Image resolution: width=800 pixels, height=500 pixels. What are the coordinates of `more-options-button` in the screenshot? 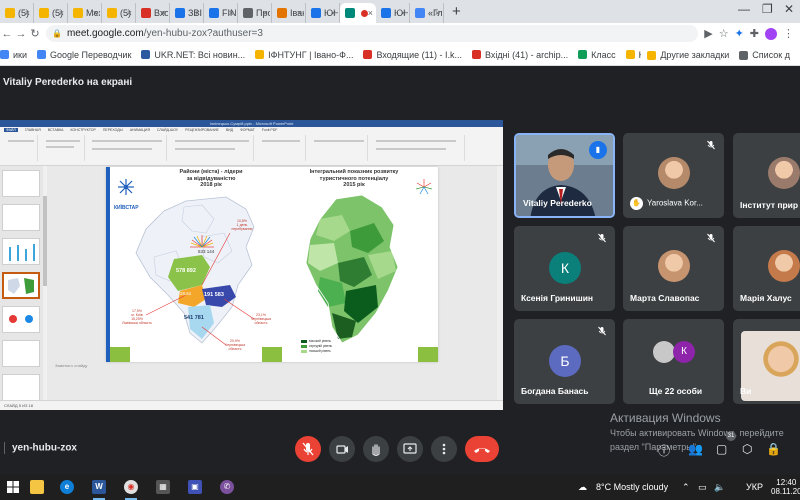 It's located at (444, 449).